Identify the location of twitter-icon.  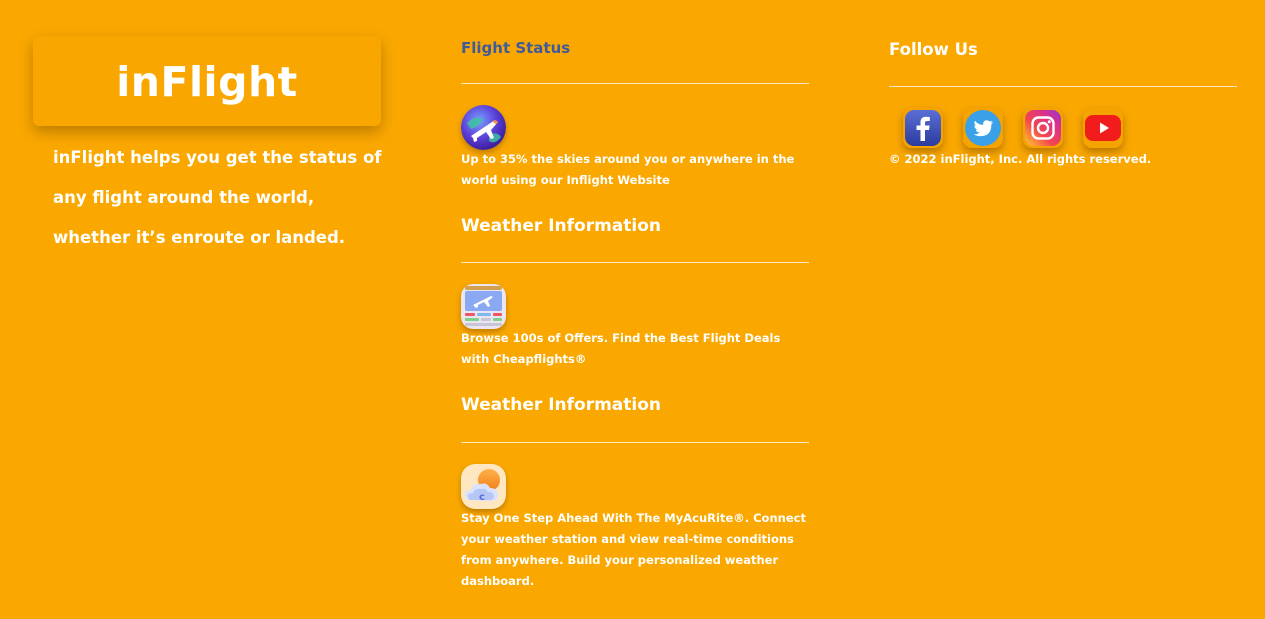
(983, 128).